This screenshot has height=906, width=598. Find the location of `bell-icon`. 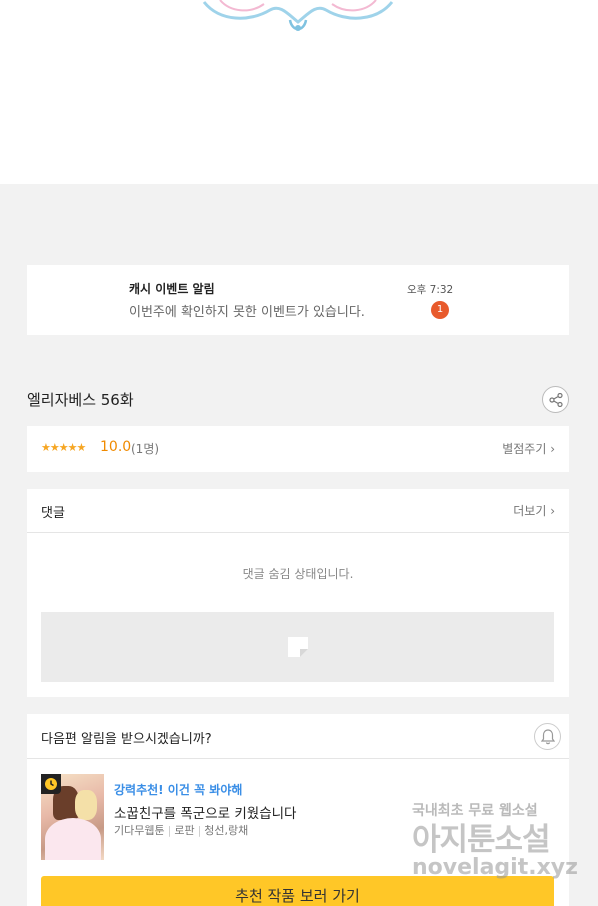

bell-icon is located at coordinates (548, 737).